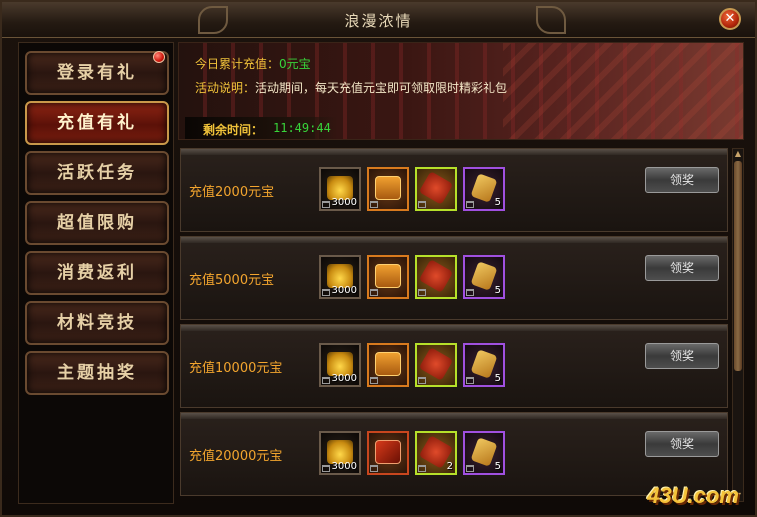 The image size is (757, 517). Describe the element at coordinates (236, 456) in the screenshot. I see `reward-tier-label: 充值20000元宝` at that location.